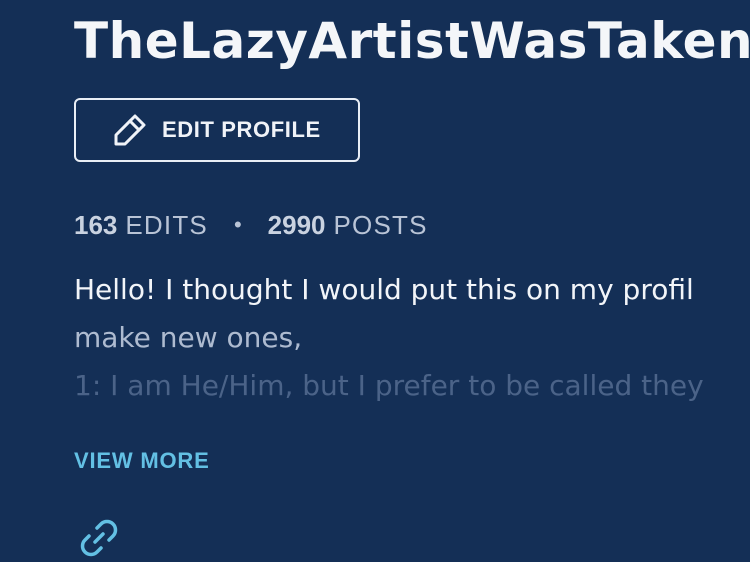 This screenshot has height=562, width=750. I want to click on pencil-icon, so click(130, 130).